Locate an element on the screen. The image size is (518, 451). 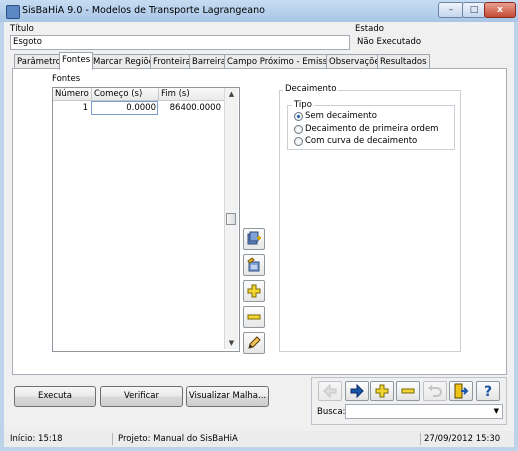
tab-fontes: Fontes is located at coordinates (76, 61).